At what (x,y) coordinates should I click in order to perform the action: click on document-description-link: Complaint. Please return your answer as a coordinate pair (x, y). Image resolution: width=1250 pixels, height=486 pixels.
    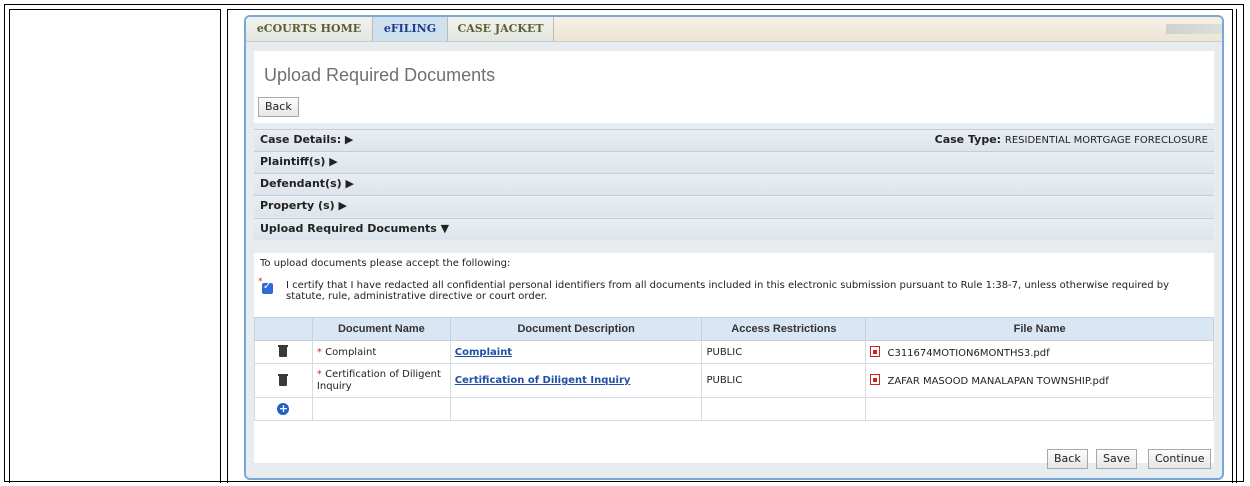
    Looking at the image, I should click on (483, 352).